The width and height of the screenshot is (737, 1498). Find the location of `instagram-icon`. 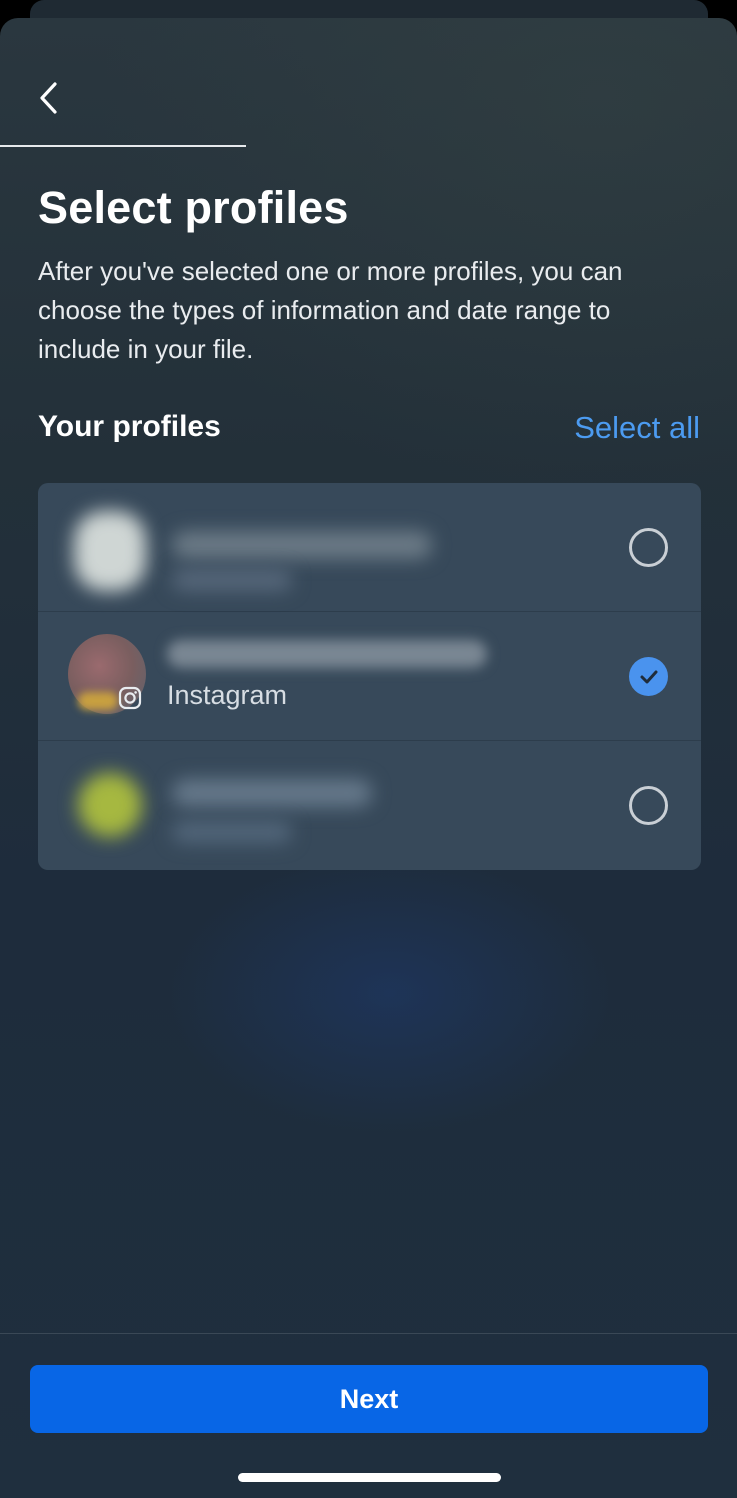

instagram-icon is located at coordinates (130, 698).